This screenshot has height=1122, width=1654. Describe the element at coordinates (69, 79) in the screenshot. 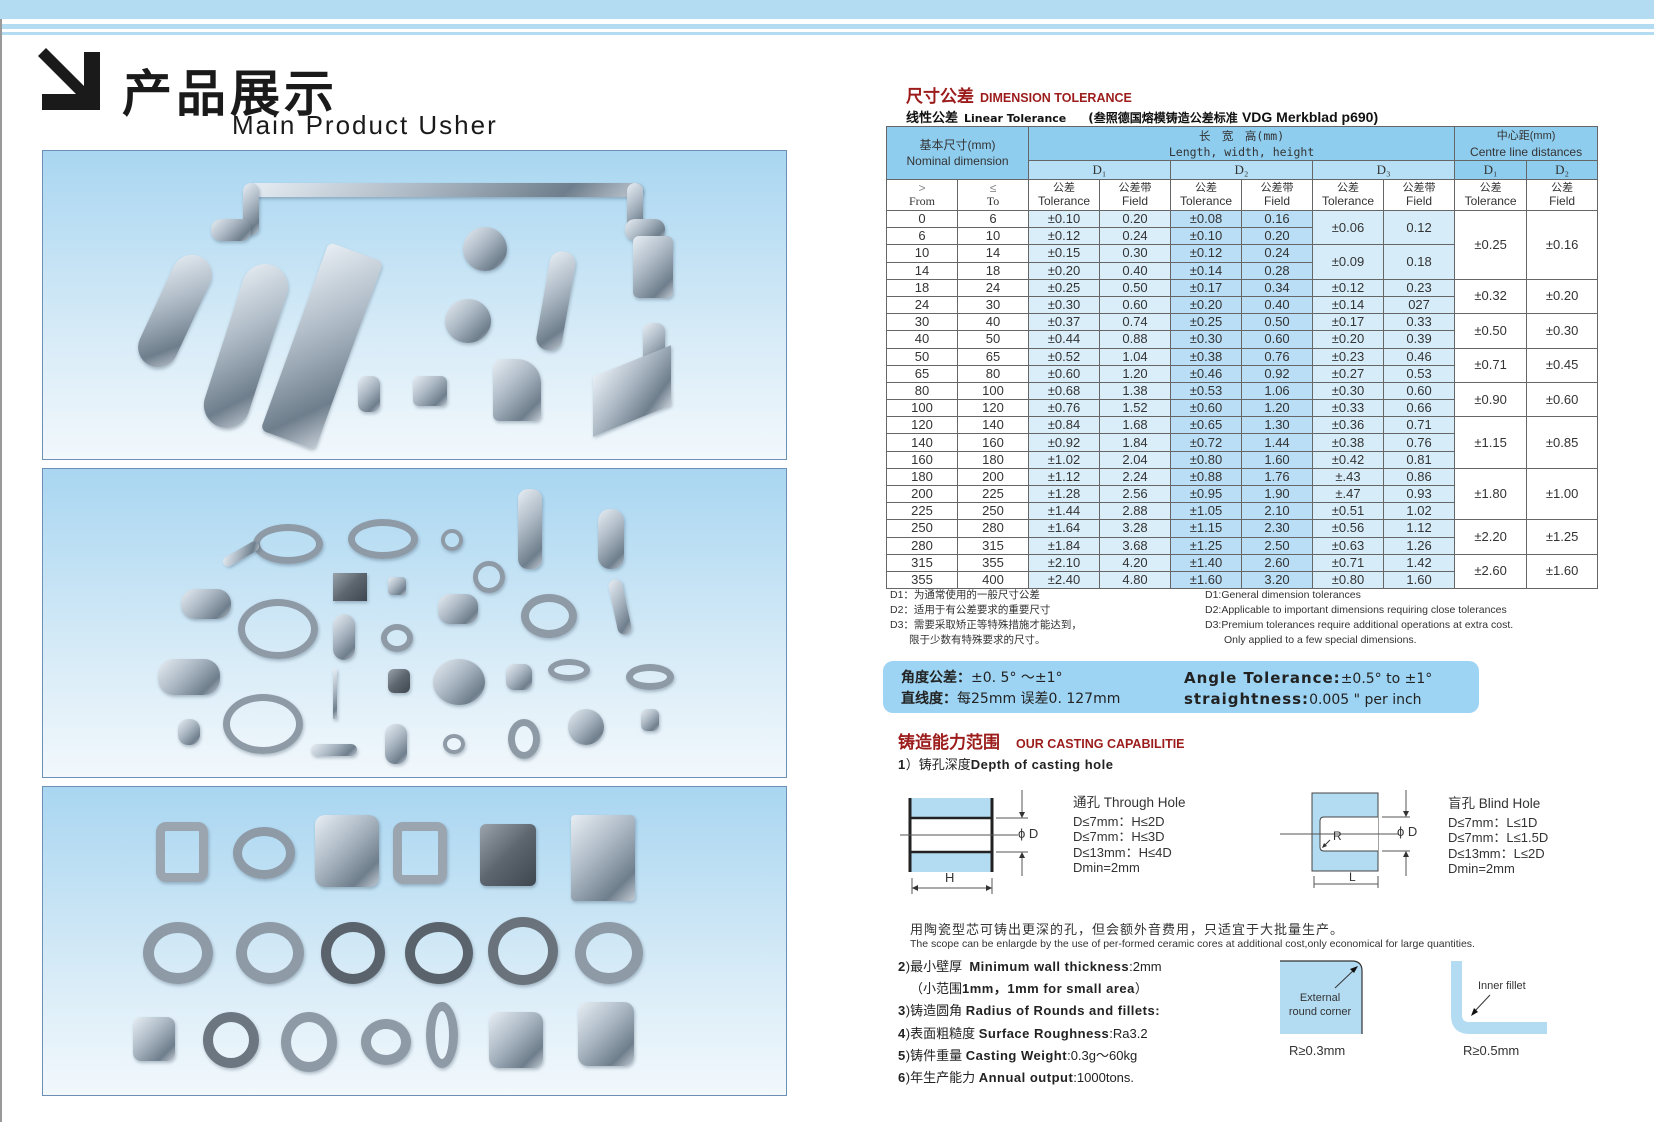

I see `arrow-down-right-icon` at that location.